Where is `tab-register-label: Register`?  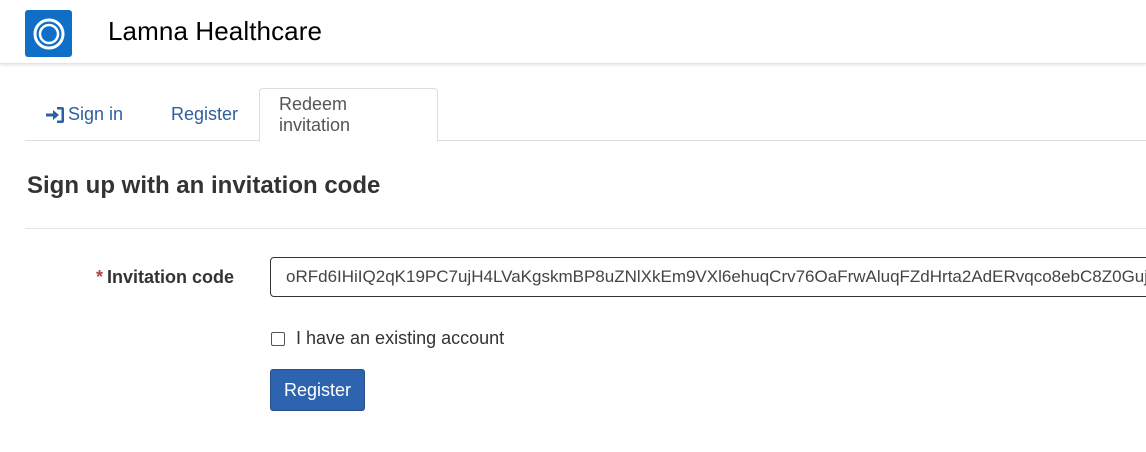
tab-register-label: Register is located at coordinates (205, 114).